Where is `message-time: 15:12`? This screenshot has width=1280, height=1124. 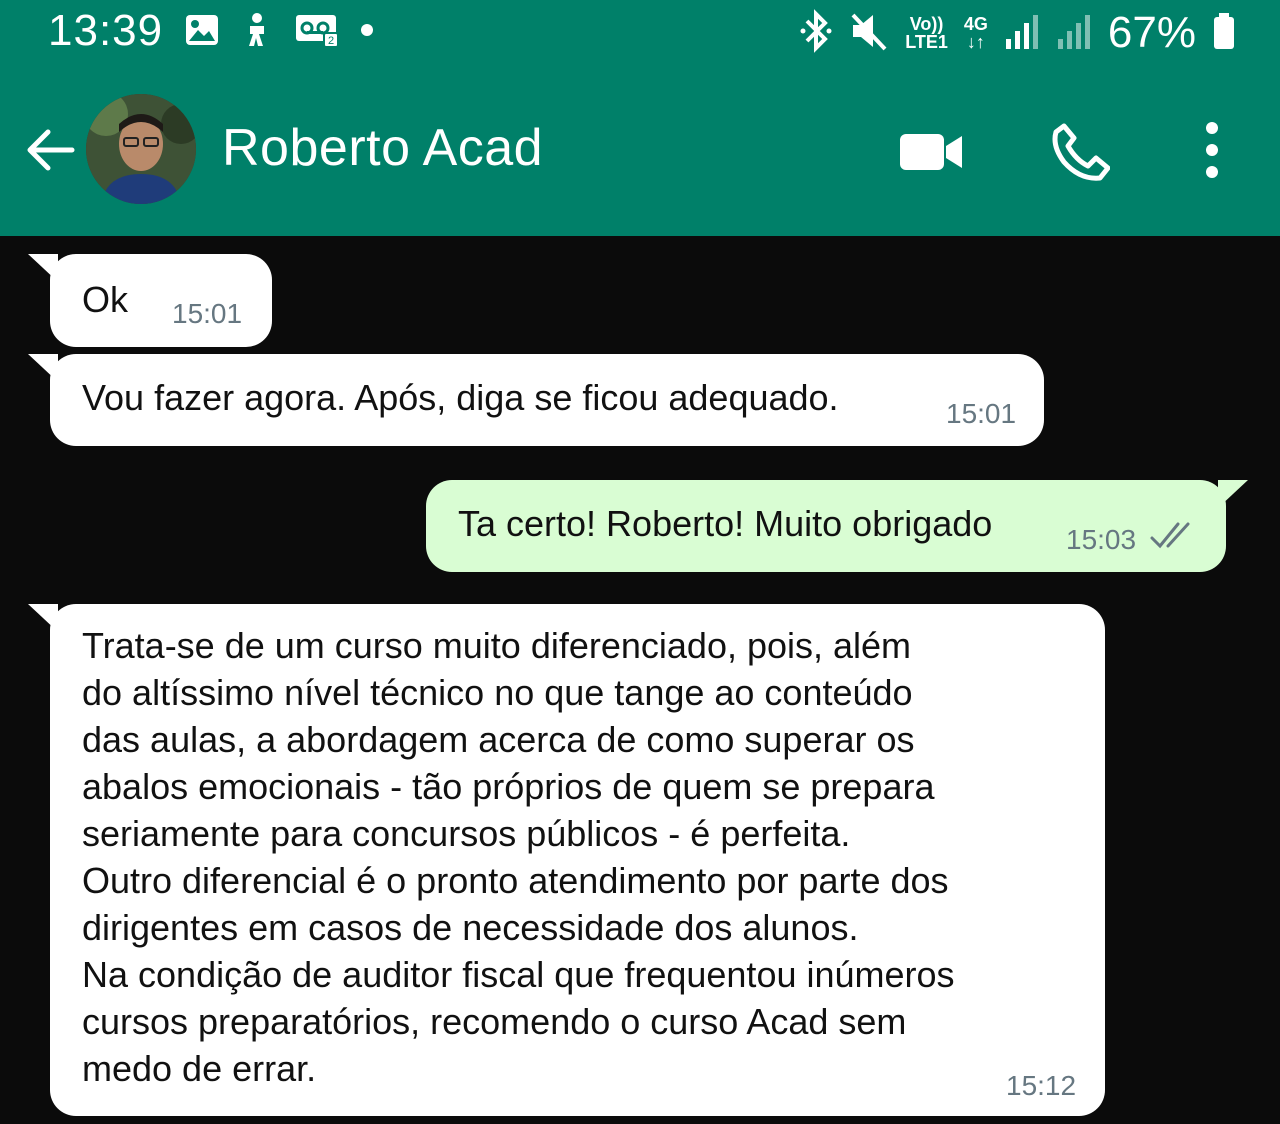
message-time: 15:12 is located at coordinates (1041, 1085).